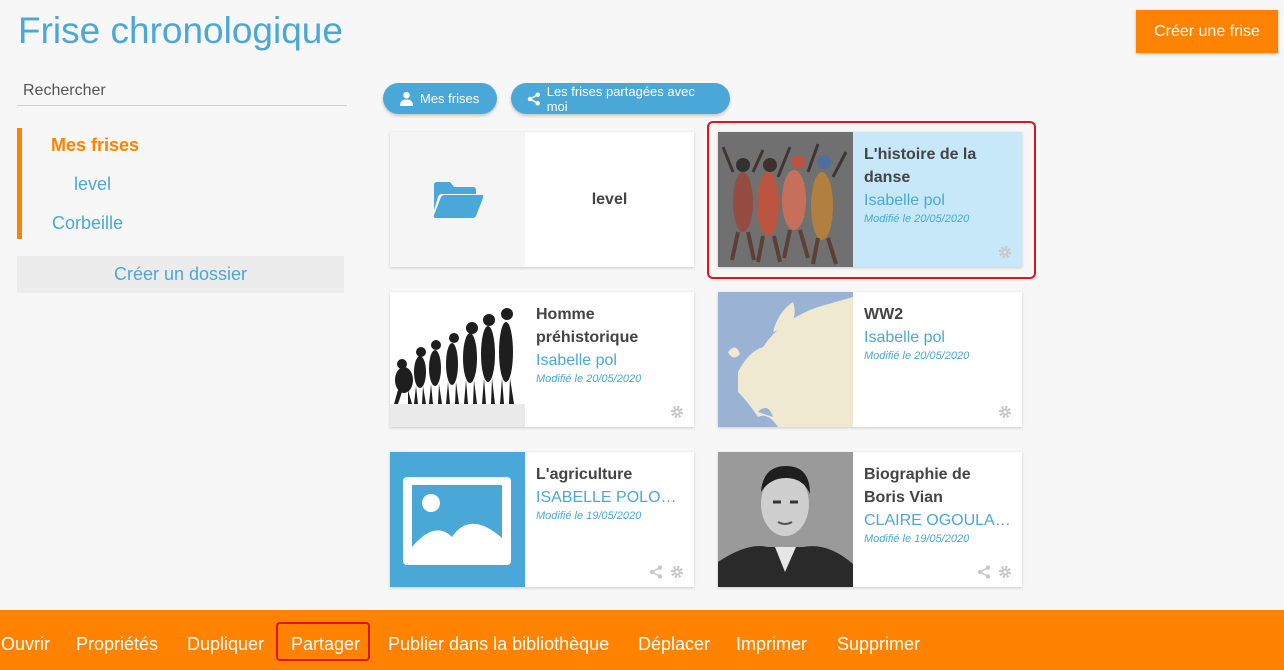  What do you see at coordinates (180, 274) in the screenshot?
I see `create-folder-button: Créer un dossier` at bounding box center [180, 274].